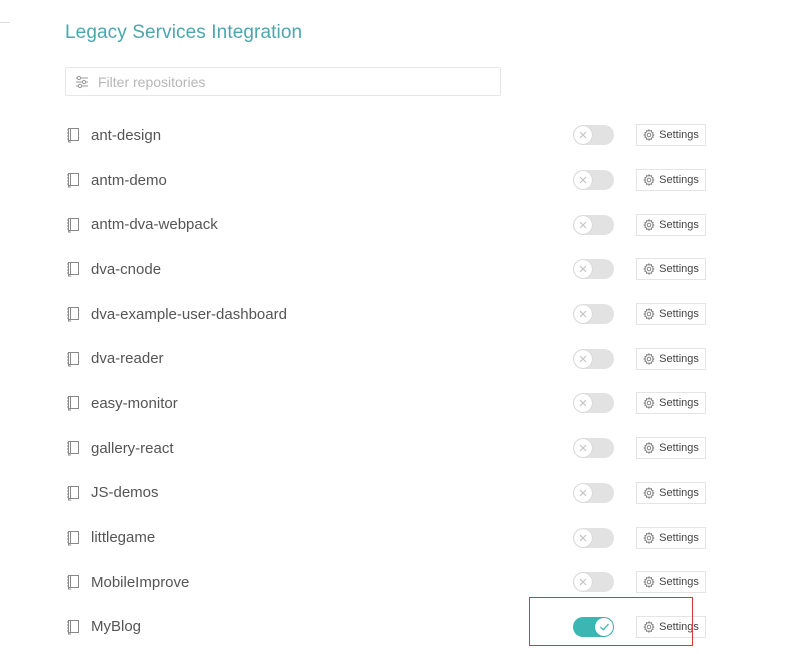 This screenshot has height=654, width=796. Describe the element at coordinates (127, 359) in the screenshot. I see `repo-name: dva-reader` at that location.